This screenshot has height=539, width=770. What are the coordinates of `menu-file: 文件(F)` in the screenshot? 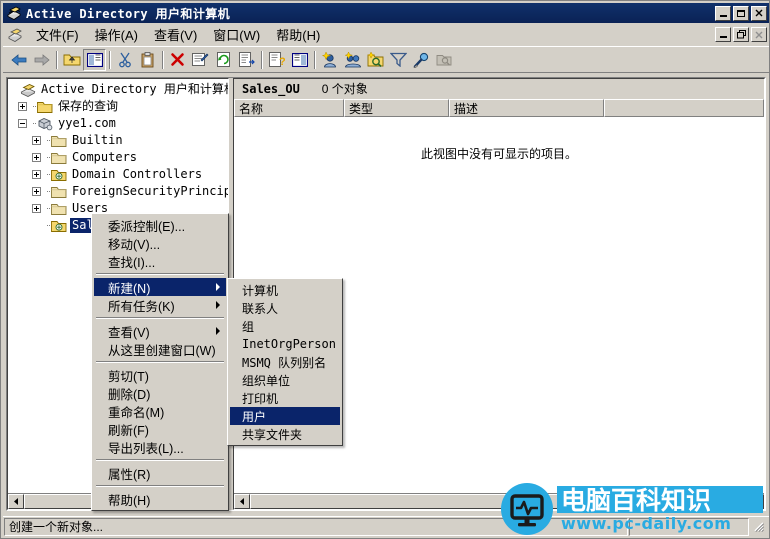 It's located at (57, 34).